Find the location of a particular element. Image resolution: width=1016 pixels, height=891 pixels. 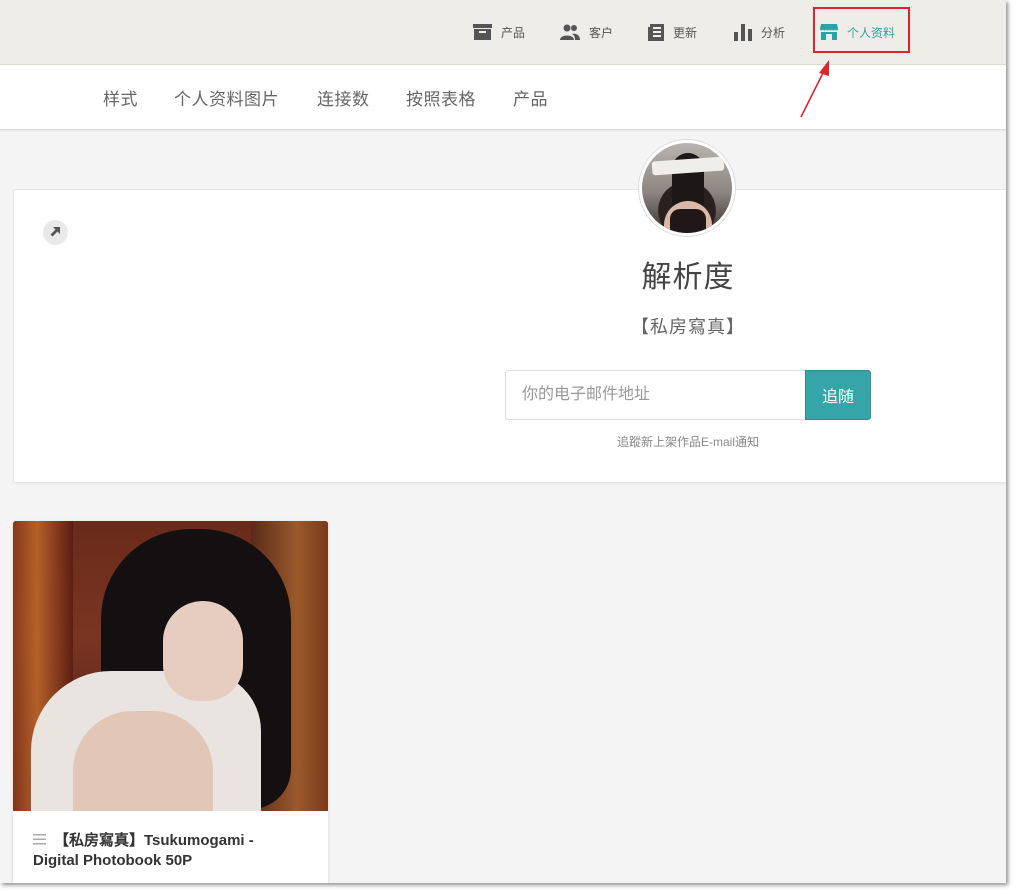

top-nav-customers-label: 客户 is located at coordinates (601, 32).